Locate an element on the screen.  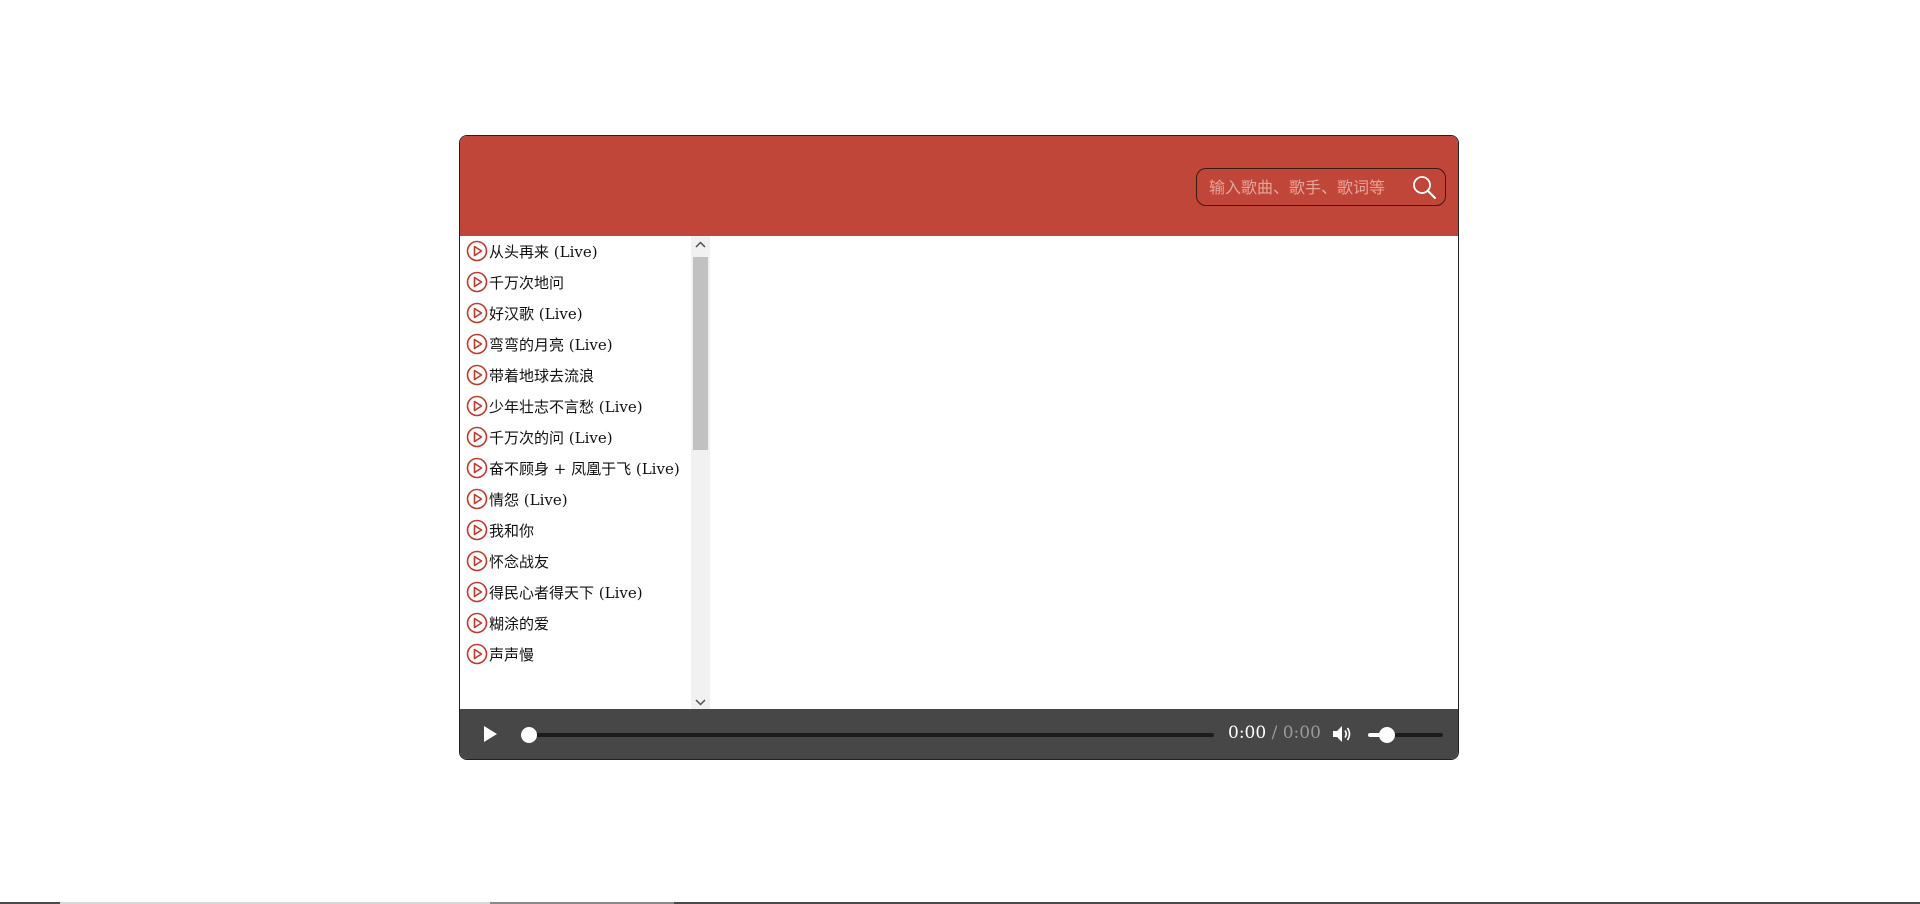
song-item: 带着地球去流浪 is located at coordinates (580, 376).